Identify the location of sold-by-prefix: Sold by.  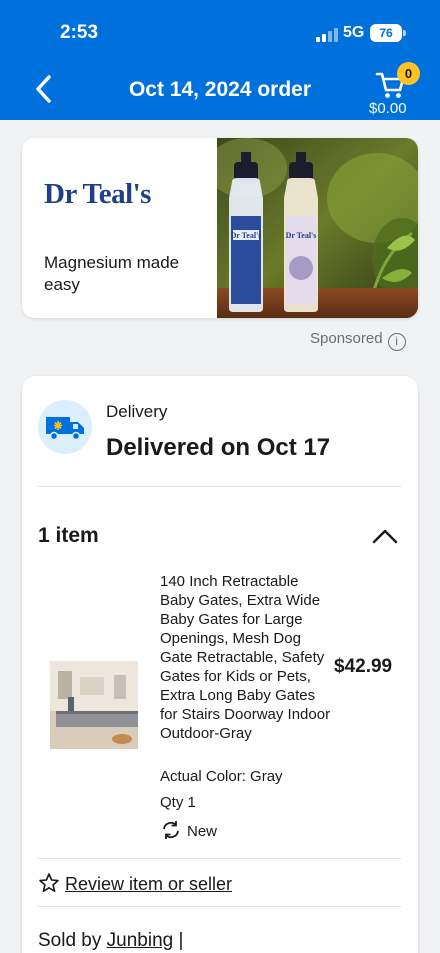
(72, 940).